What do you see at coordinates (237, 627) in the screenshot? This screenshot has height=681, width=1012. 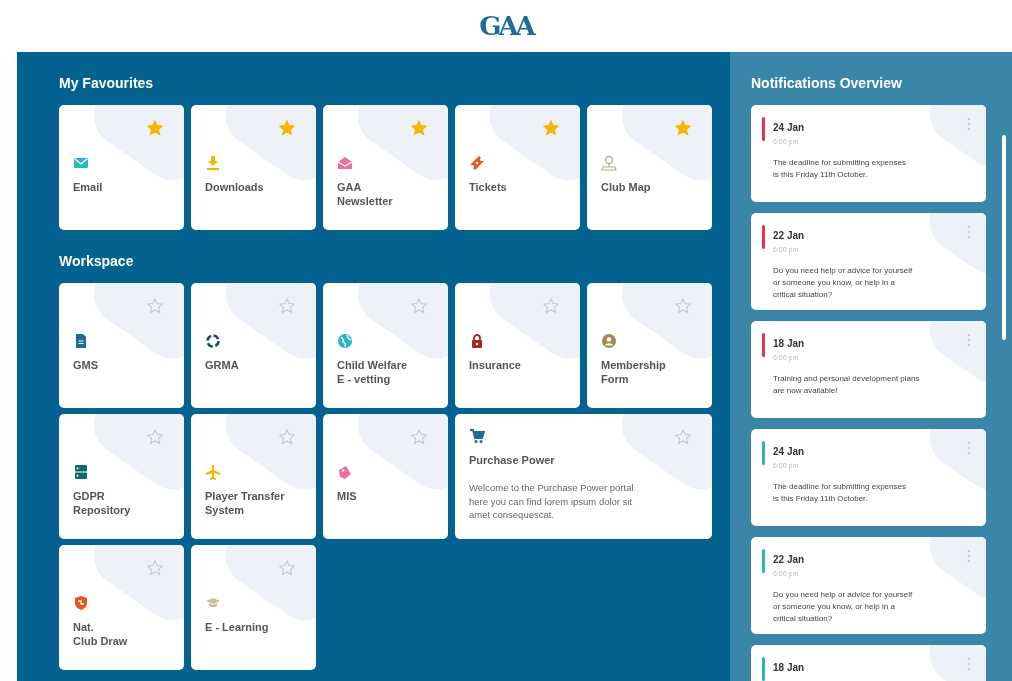 I see `tile-label: E - Learning` at bounding box center [237, 627].